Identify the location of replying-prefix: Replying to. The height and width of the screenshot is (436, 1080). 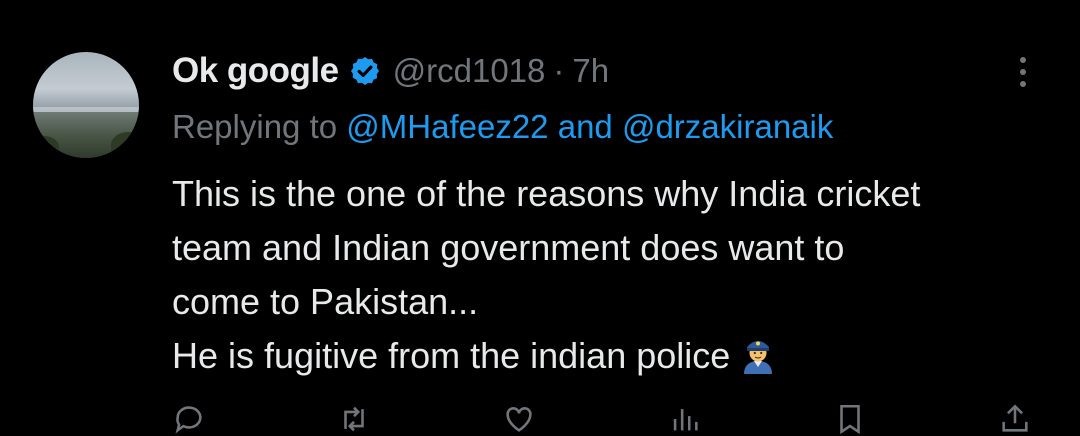
(255, 126).